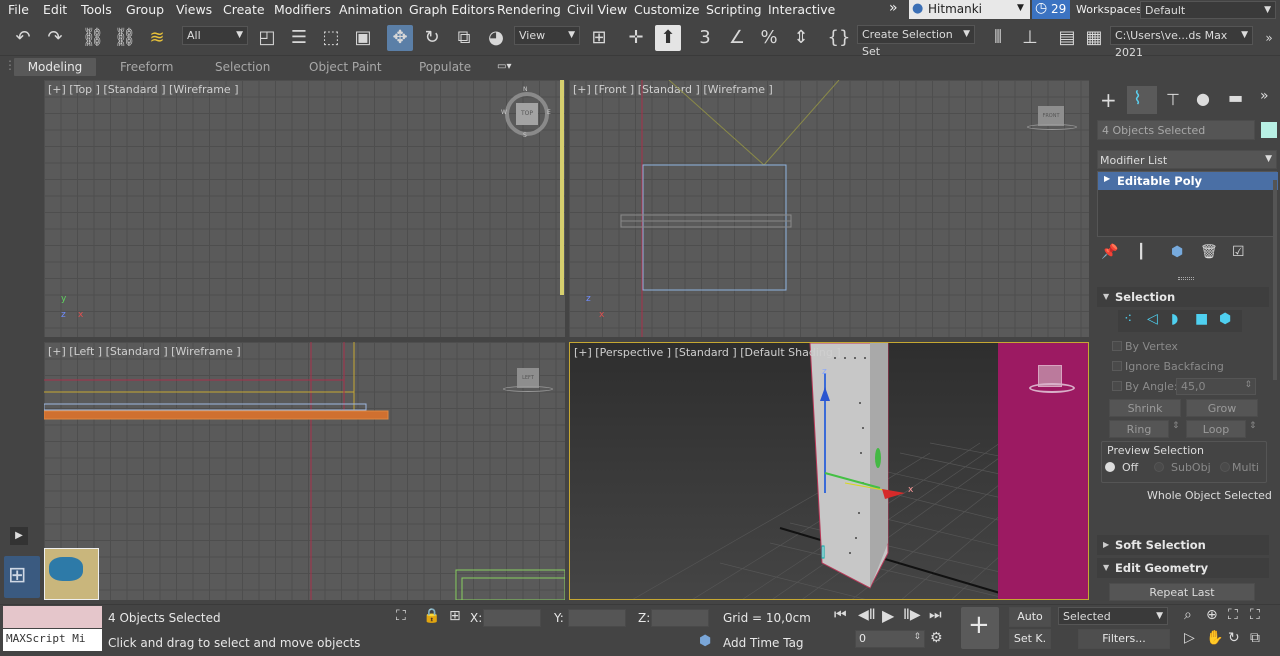 Image resolution: width=1280 pixels, height=656 pixels. I want to click on field-of-view-icon: ▷, so click(1189, 638).